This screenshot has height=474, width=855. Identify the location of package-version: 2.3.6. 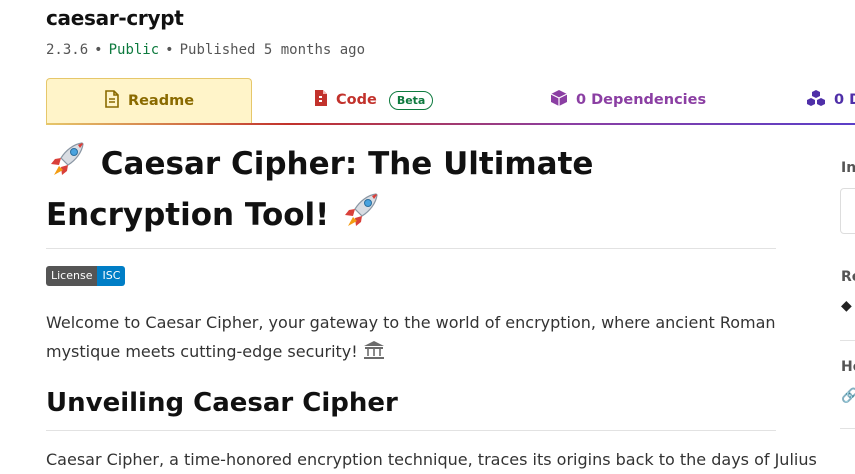
(67, 50).